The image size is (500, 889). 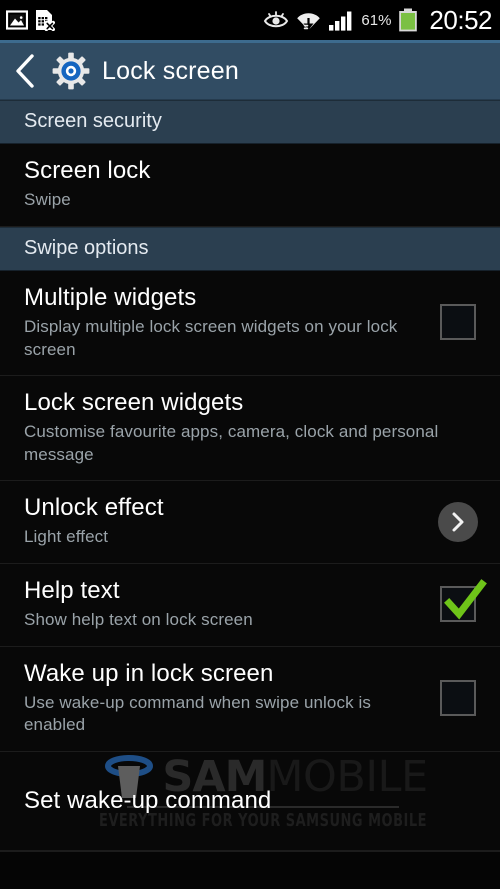 What do you see at coordinates (458, 698) in the screenshot?
I see `checkbox-wake-up-in-lock-screen` at bounding box center [458, 698].